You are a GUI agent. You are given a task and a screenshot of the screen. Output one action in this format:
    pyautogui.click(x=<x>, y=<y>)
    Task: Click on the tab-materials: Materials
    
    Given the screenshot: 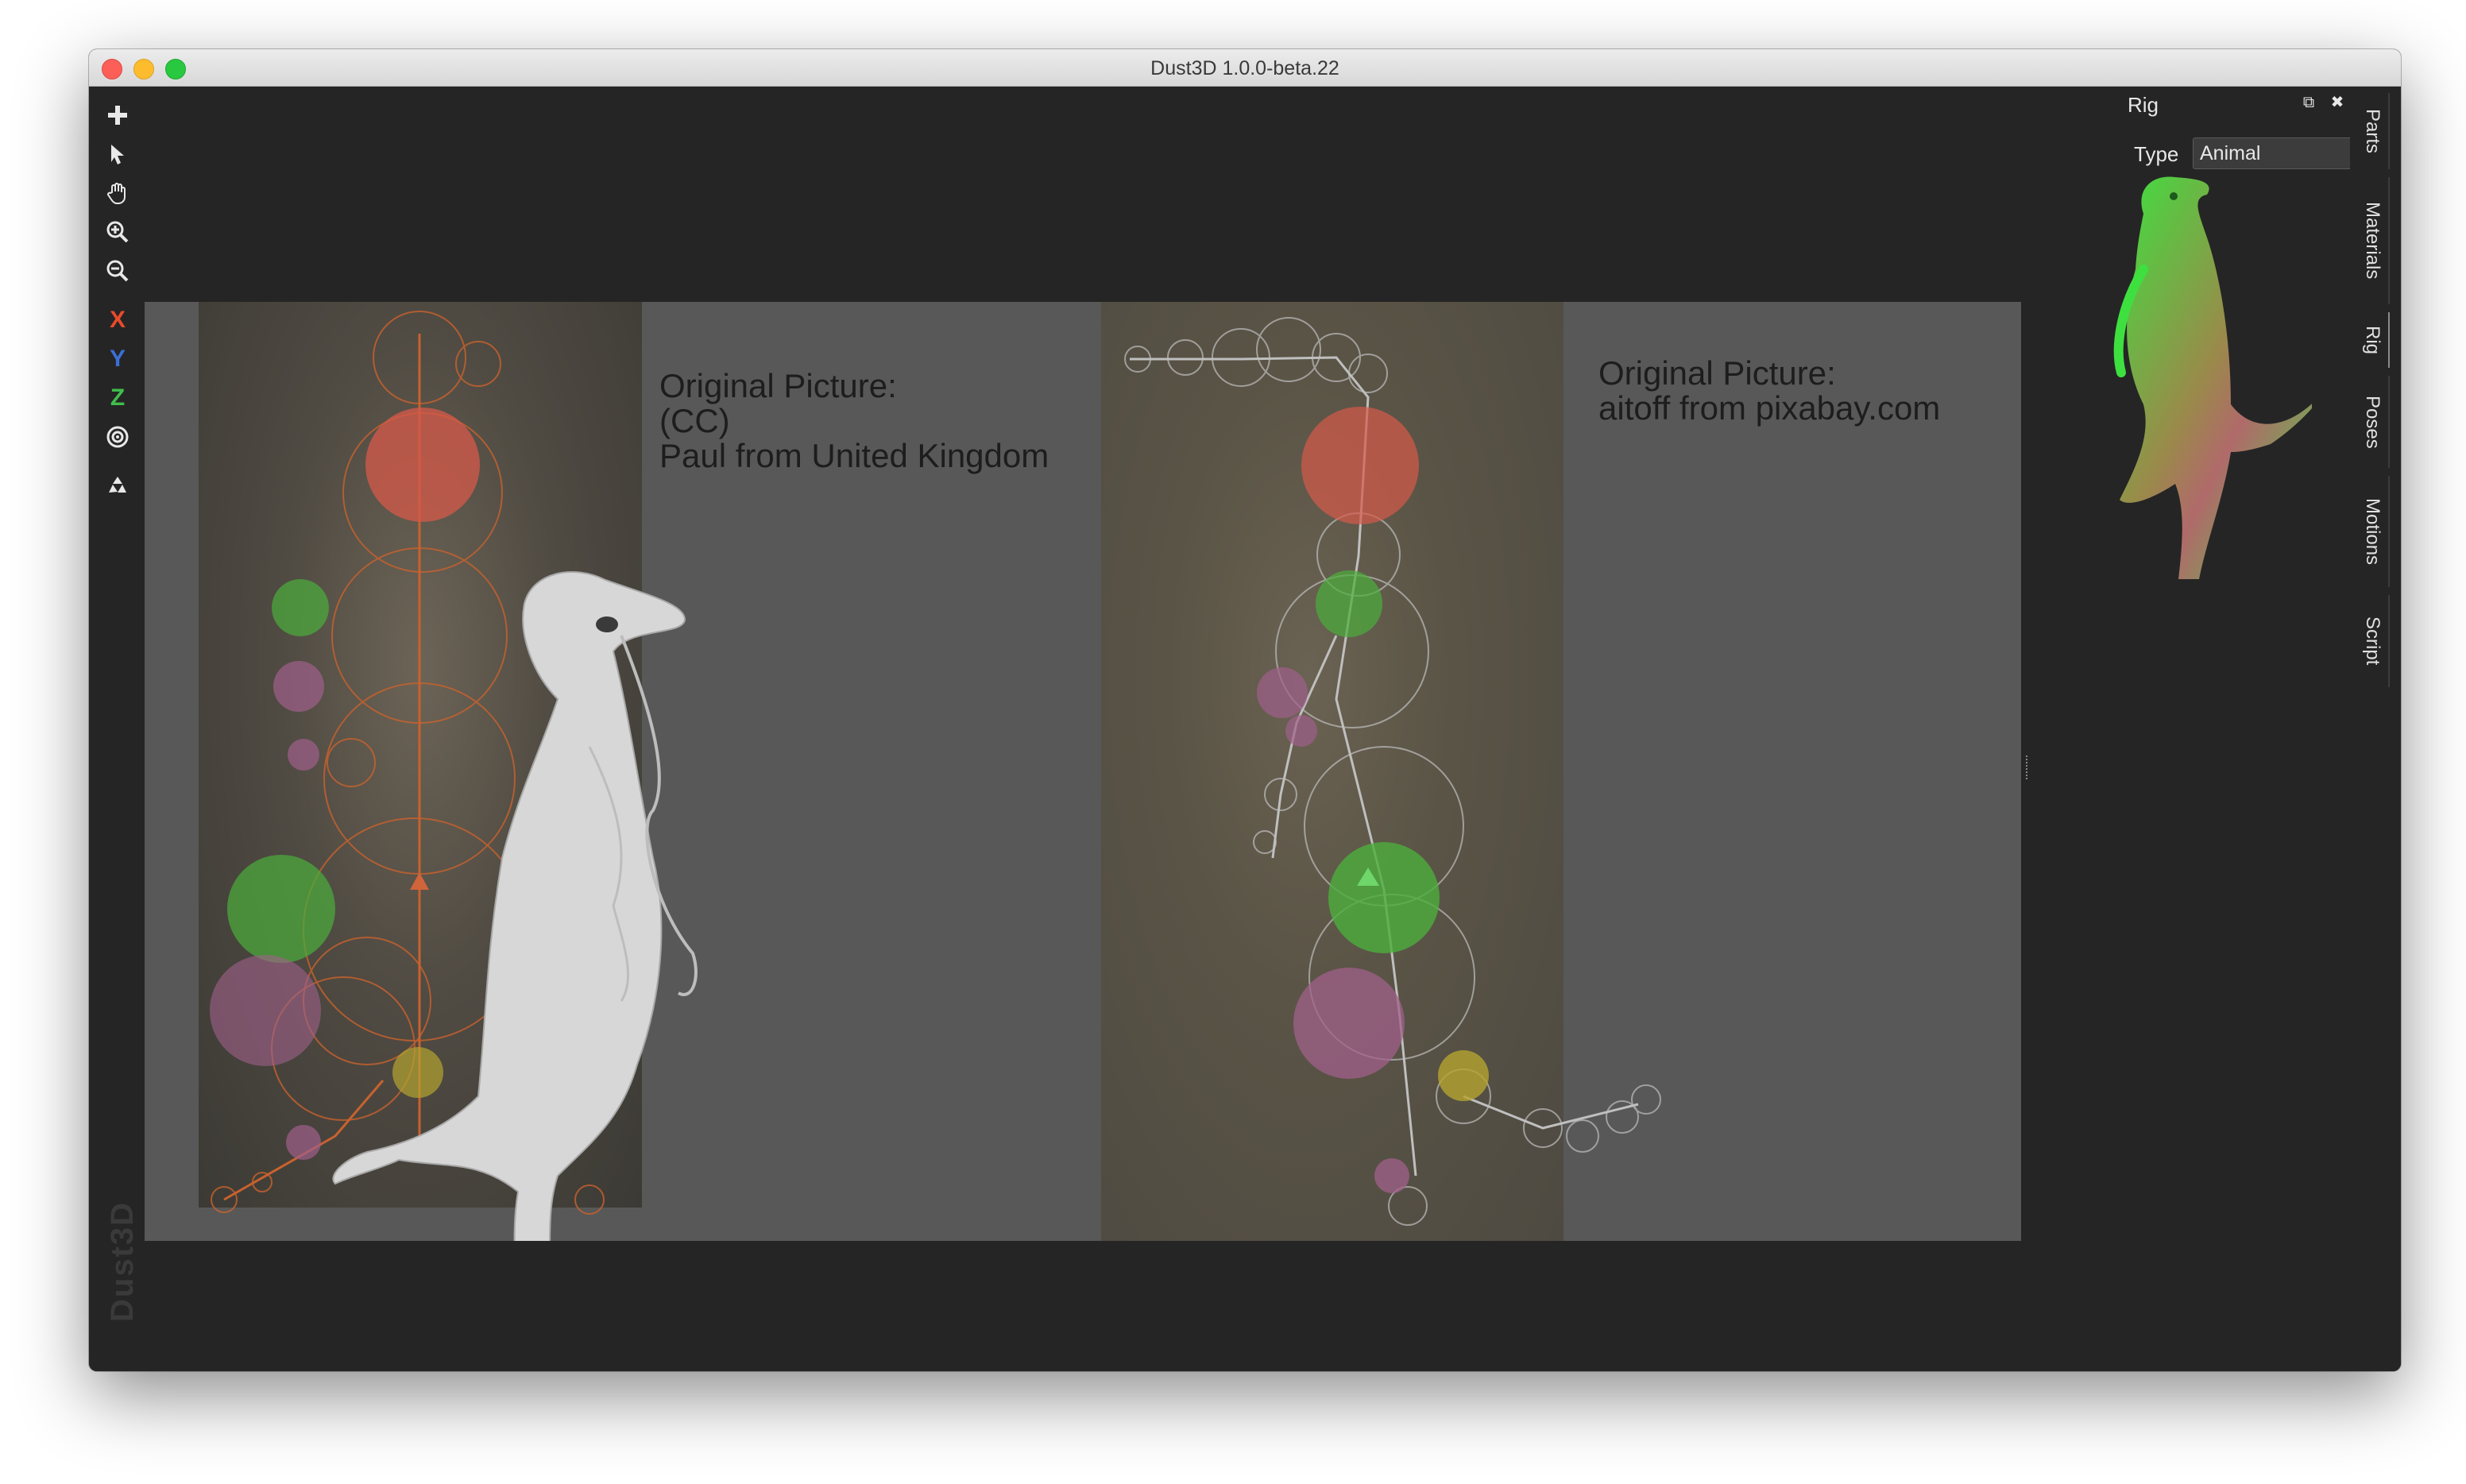 What is the action you would take?
    pyautogui.click(x=2373, y=241)
    